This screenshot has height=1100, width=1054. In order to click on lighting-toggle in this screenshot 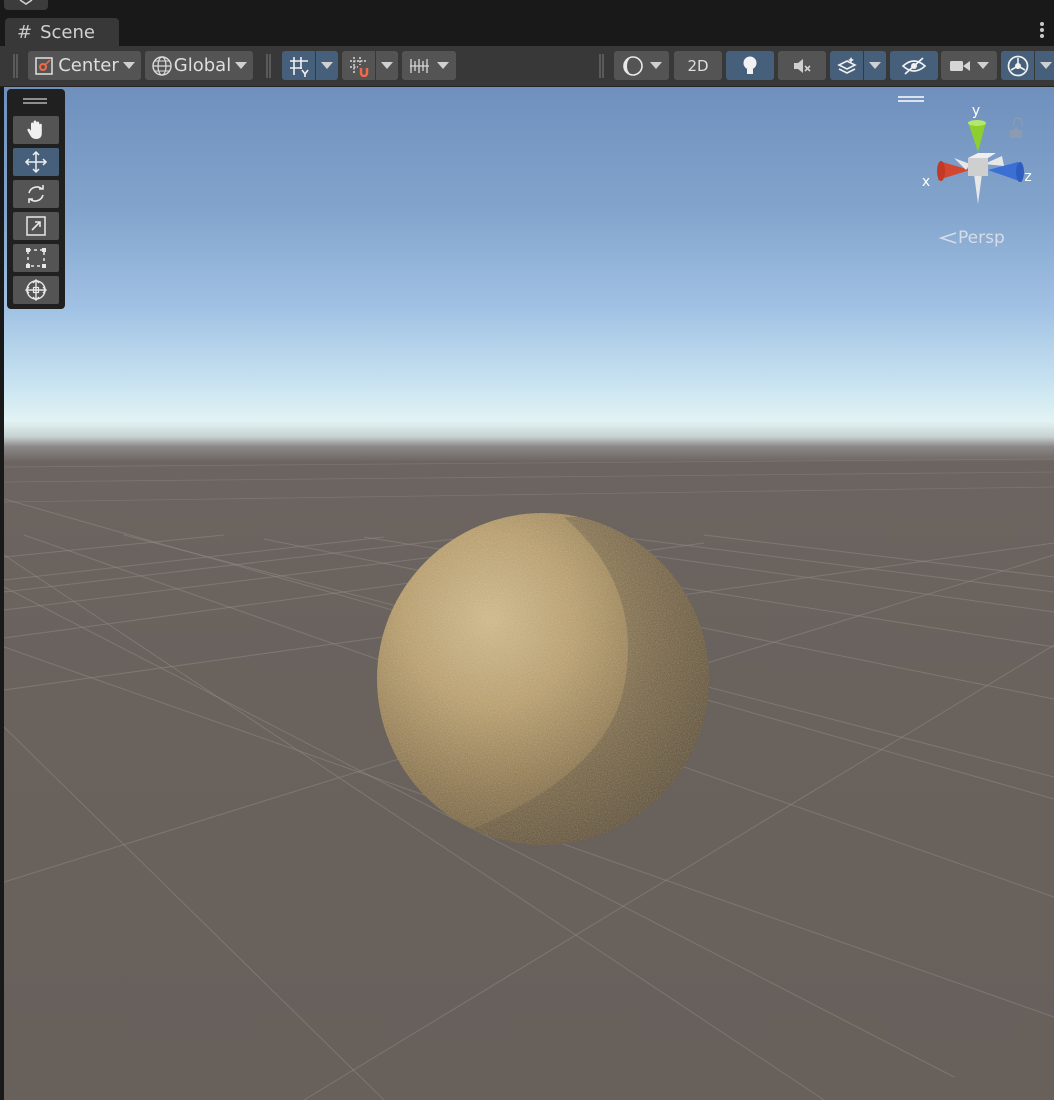, I will do `click(750, 65)`.